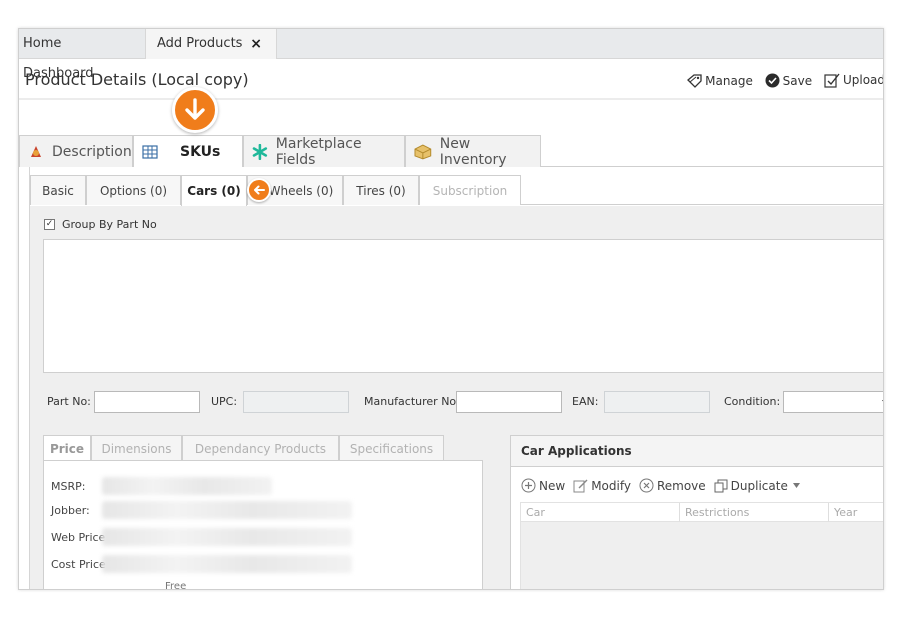 Image resolution: width=900 pixels, height=620 pixels. Describe the element at coordinates (470, 190) in the screenshot. I see `subtab-subscription: Subscription` at that location.